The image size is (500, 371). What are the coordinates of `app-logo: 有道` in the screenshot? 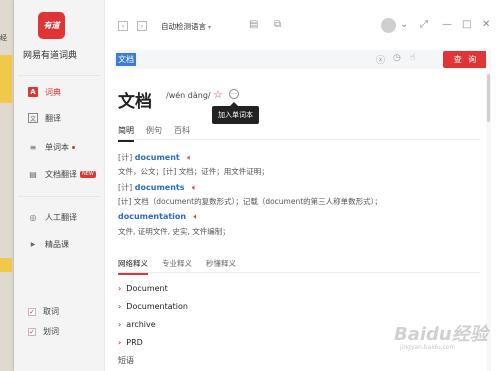 It's located at (51, 25).